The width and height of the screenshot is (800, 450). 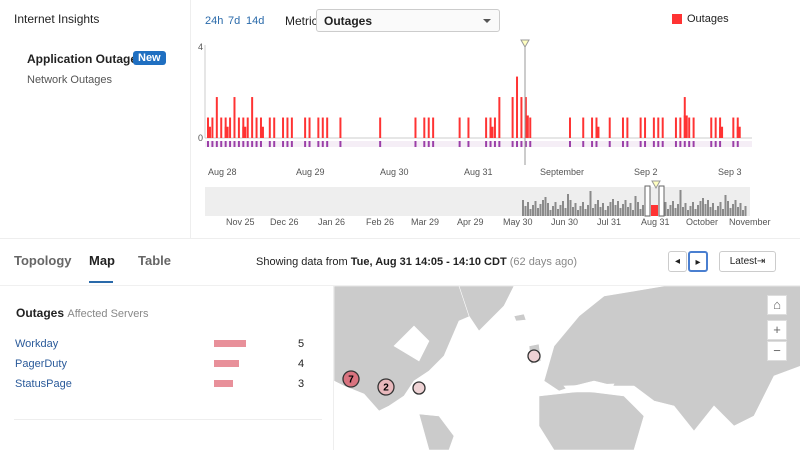 What do you see at coordinates (747, 261) in the screenshot?
I see `latest-button: Latest⇥` at bounding box center [747, 261].